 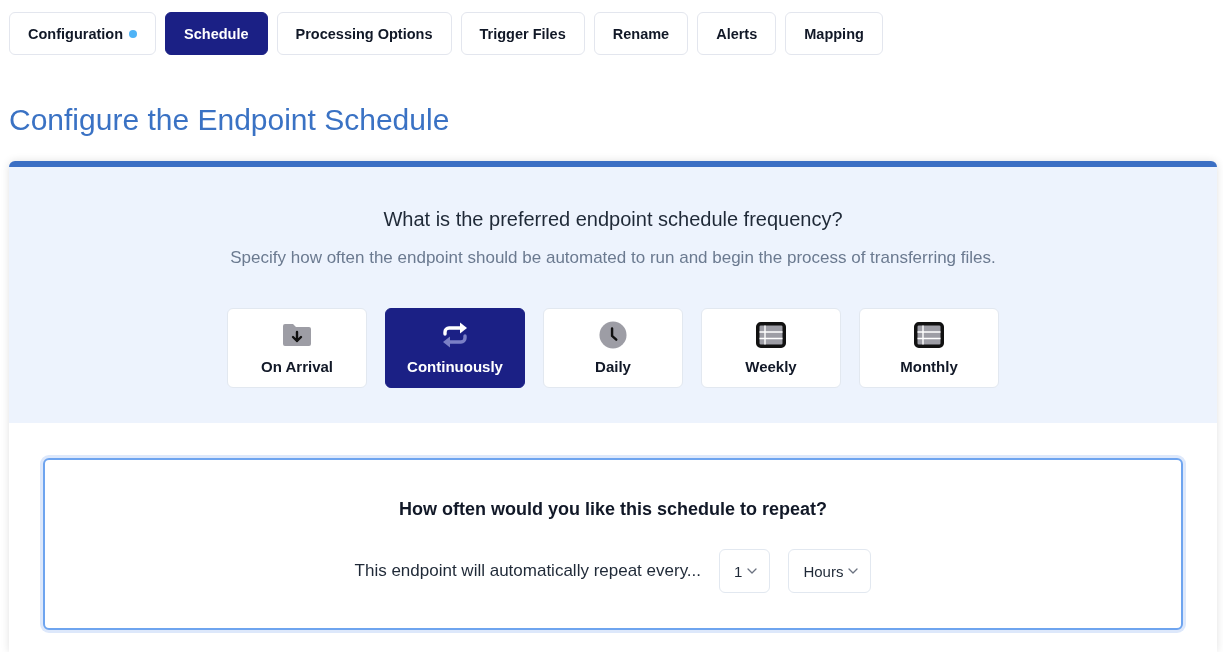 I want to click on repeat-icon, so click(x=455, y=335).